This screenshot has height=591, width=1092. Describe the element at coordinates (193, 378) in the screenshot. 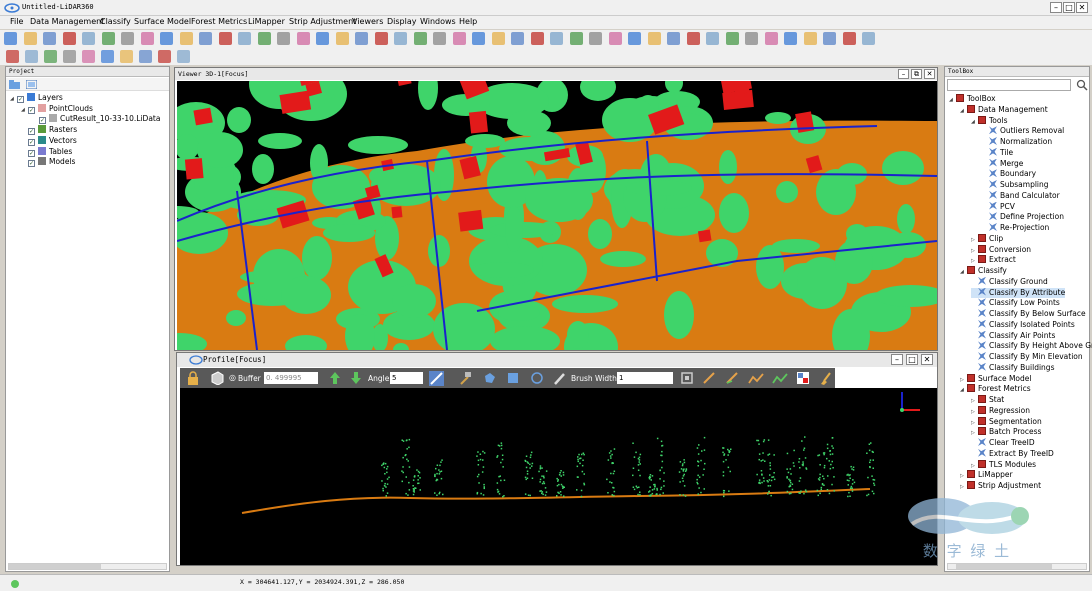

I see `lock-icon` at that location.